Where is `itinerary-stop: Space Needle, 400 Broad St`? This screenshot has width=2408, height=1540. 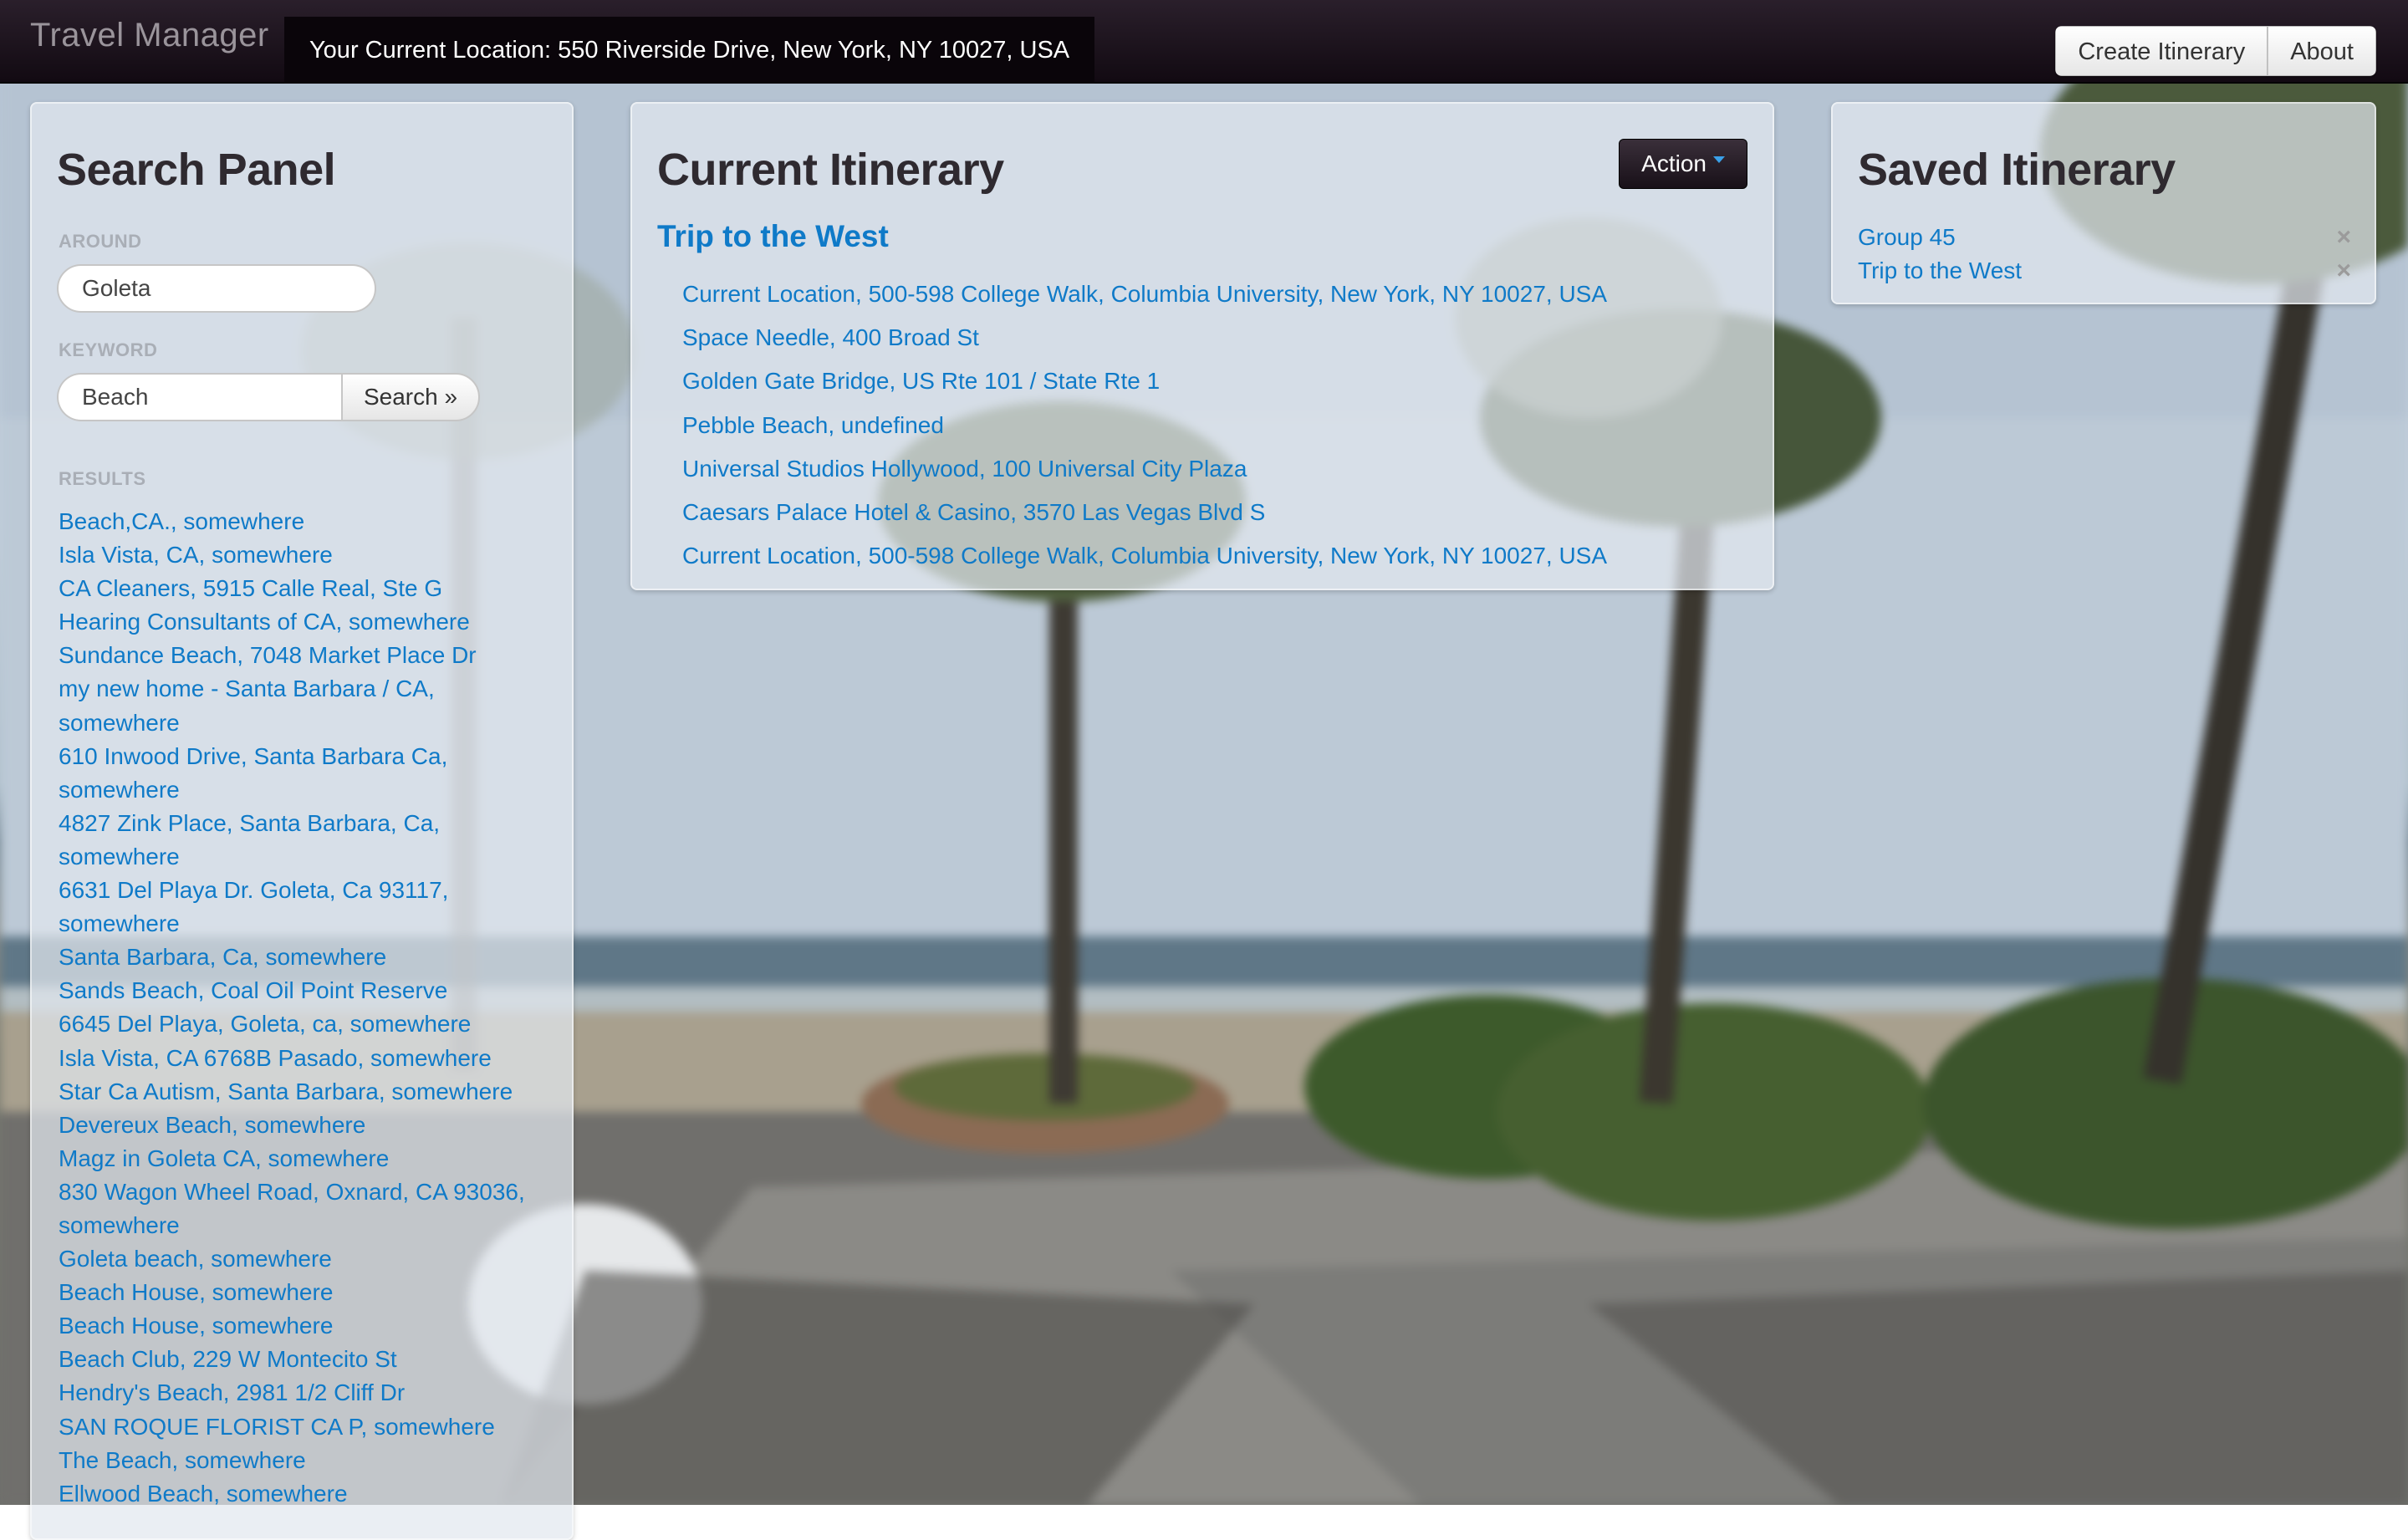 itinerary-stop: Space Needle, 400 Broad St is located at coordinates (1144, 338).